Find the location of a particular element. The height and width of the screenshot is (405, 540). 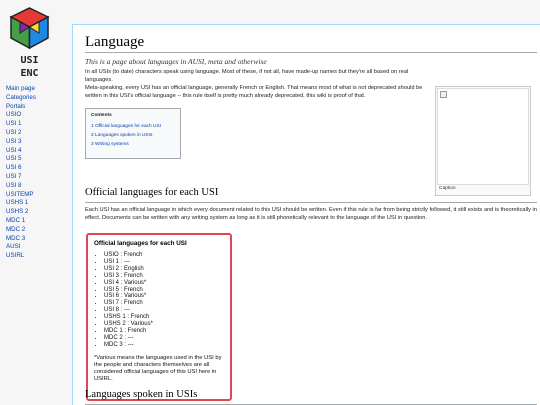

list-item: USI 8 : --- is located at coordinates (164, 310).